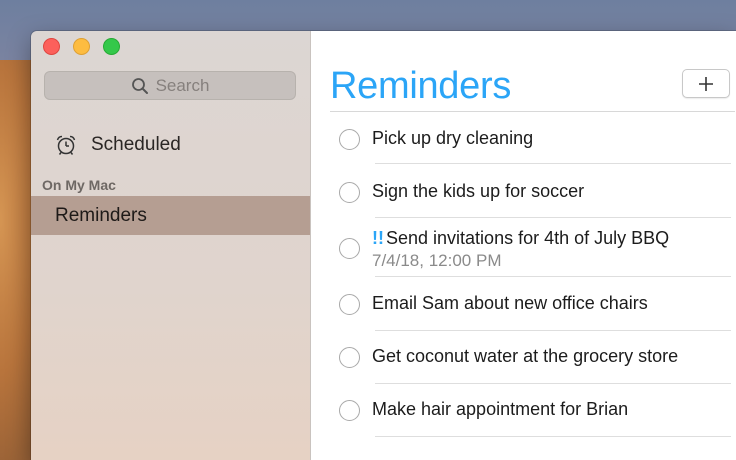  I want to click on reminder-title: Send invitations for 4th of July BBQ, so click(528, 238).